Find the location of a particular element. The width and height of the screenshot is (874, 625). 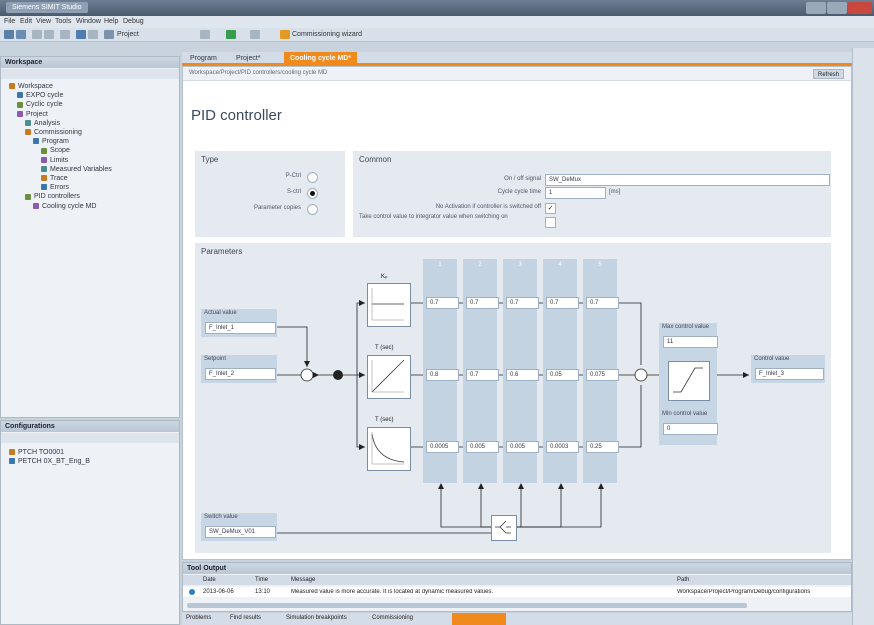

project-icon is located at coordinates (109, 34).